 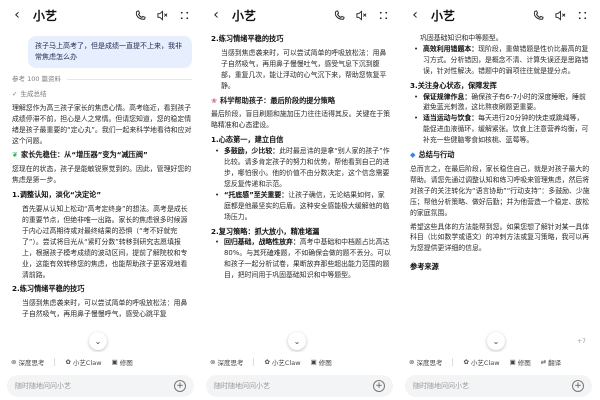 I want to click on feature-toolbar: ⊚ 深度思考 ✿ 小艺Claw ▣ 修图 ⇄ 翻译, so click(x=498, y=362).